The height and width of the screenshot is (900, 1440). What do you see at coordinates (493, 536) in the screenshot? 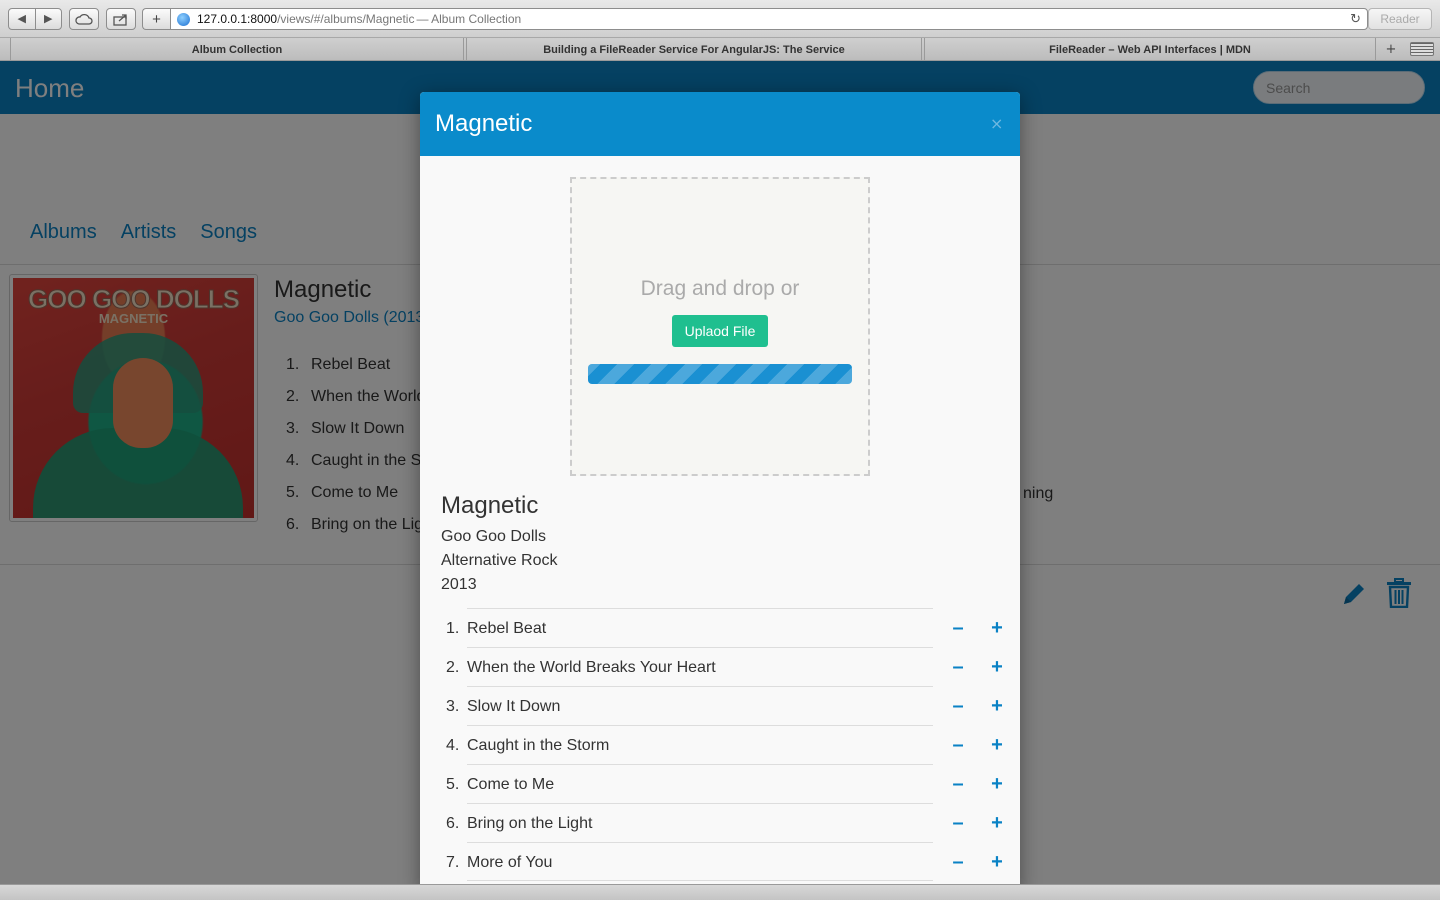
I see `album-info-artist: Goo Goo Dolls` at bounding box center [493, 536].